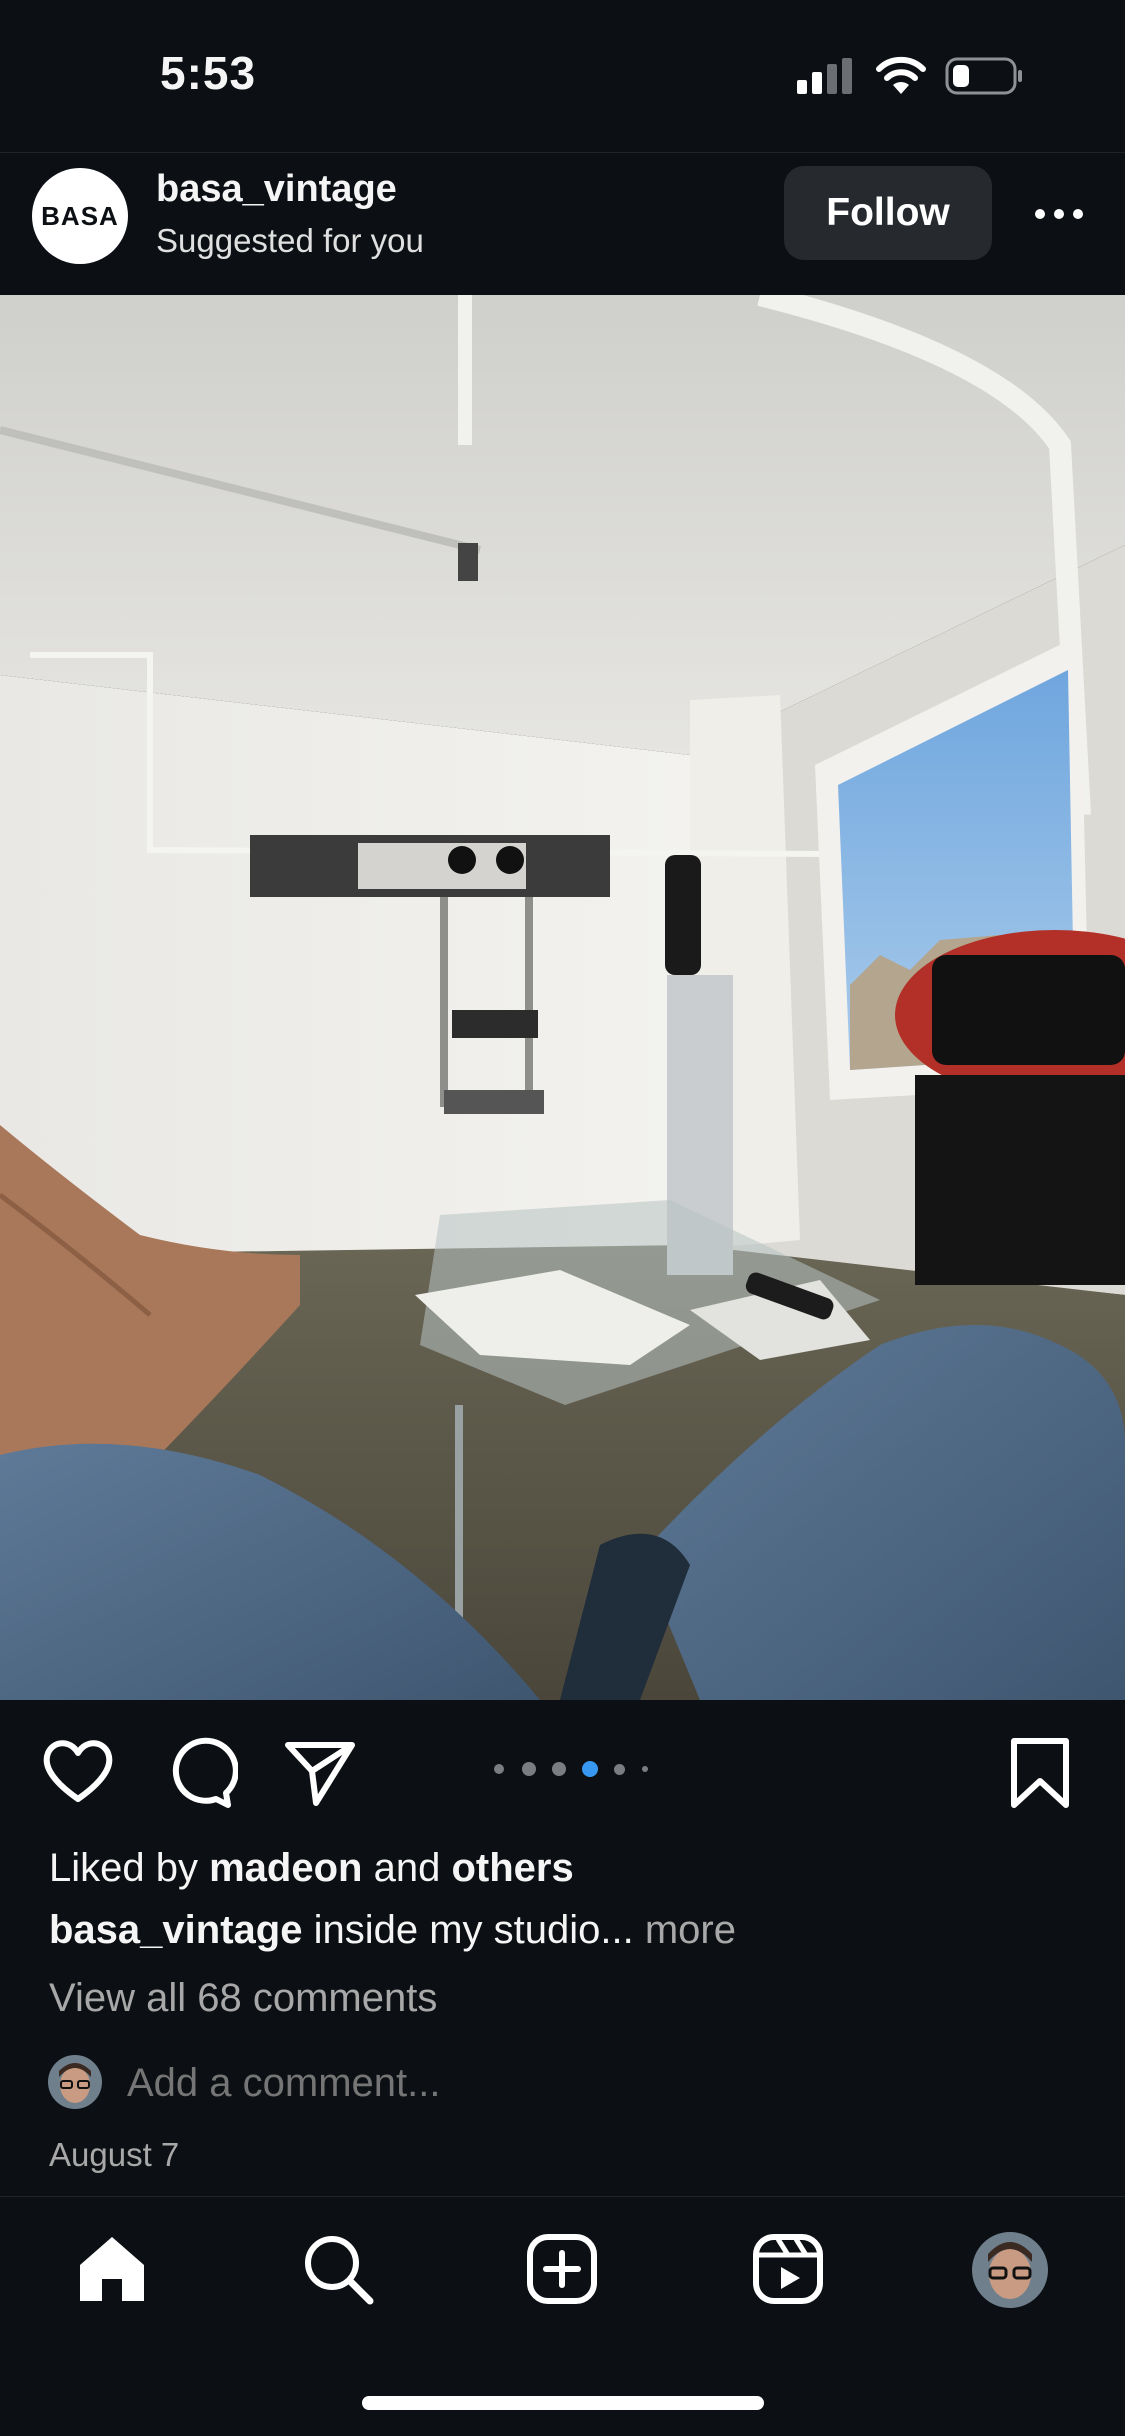 This screenshot has width=1125, height=2436. Describe the element at coordinates (826, 76) in the screenshot. I see `cellular-signal-icon` at that location.